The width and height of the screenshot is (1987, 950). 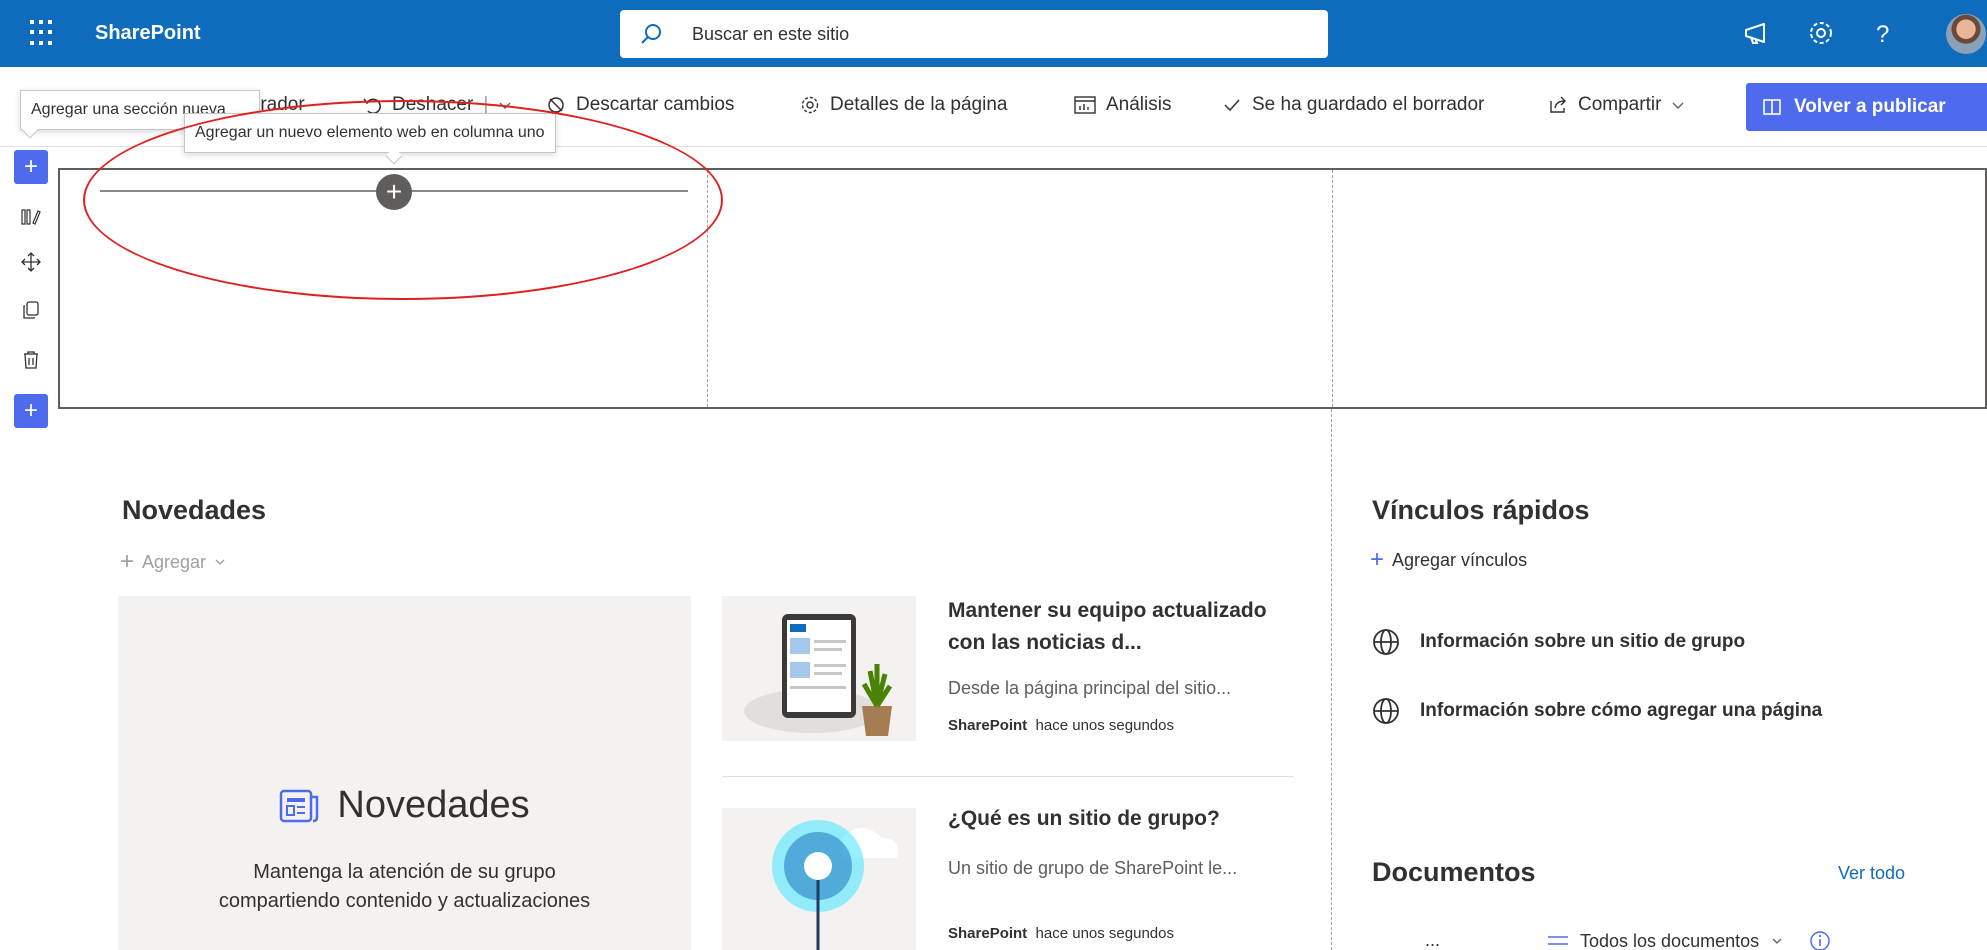 I want to click on site-brand: SharePoint, so click(x=148, y=33).